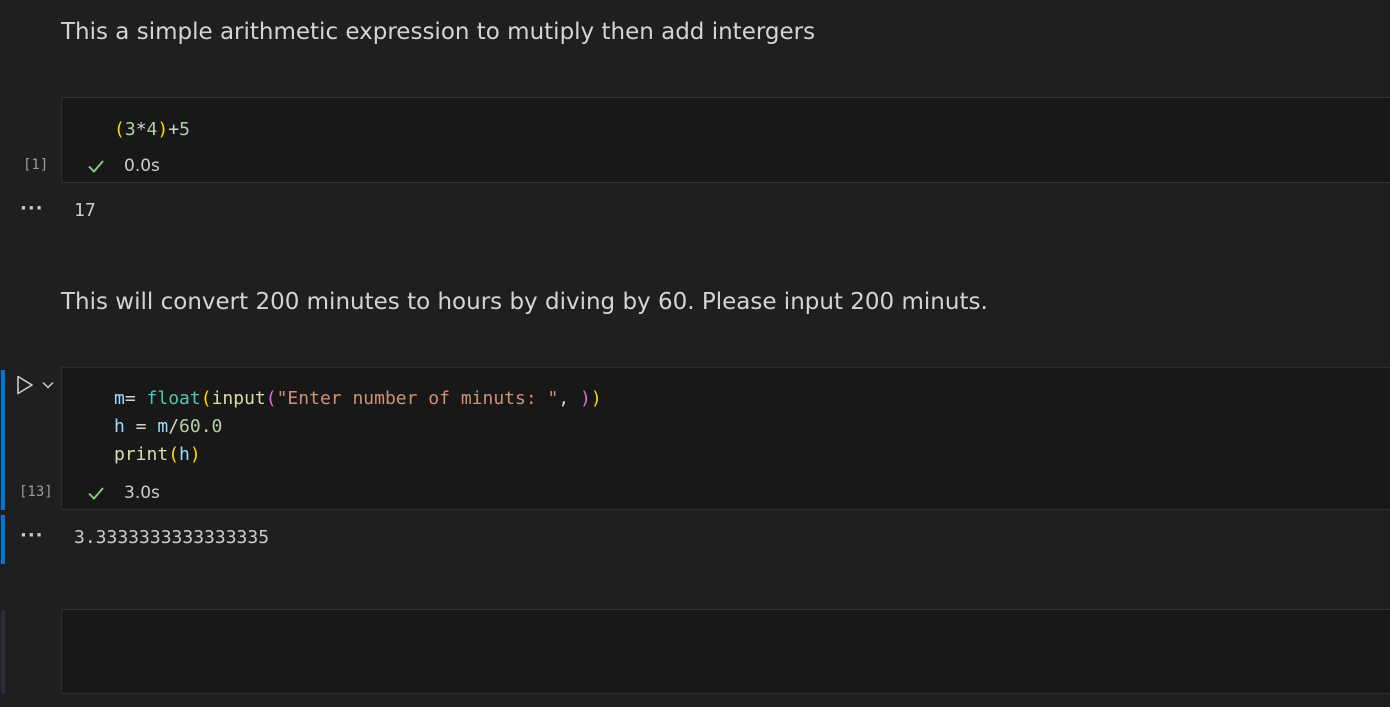 The image size is (1390, 707). Describe the element at coordinates (358, 455) in the screenshot. I see `code-line: print(h)` at that location.